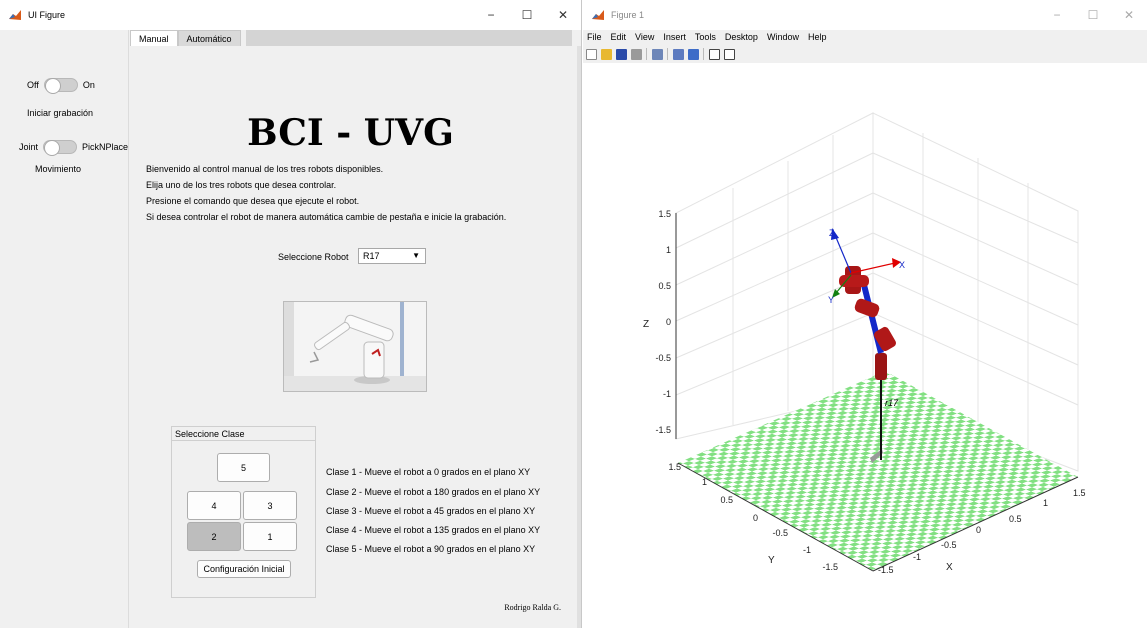 This screenshot has width=1147, height=630. I want to click on class-3-button: 3, so click(270, 505).